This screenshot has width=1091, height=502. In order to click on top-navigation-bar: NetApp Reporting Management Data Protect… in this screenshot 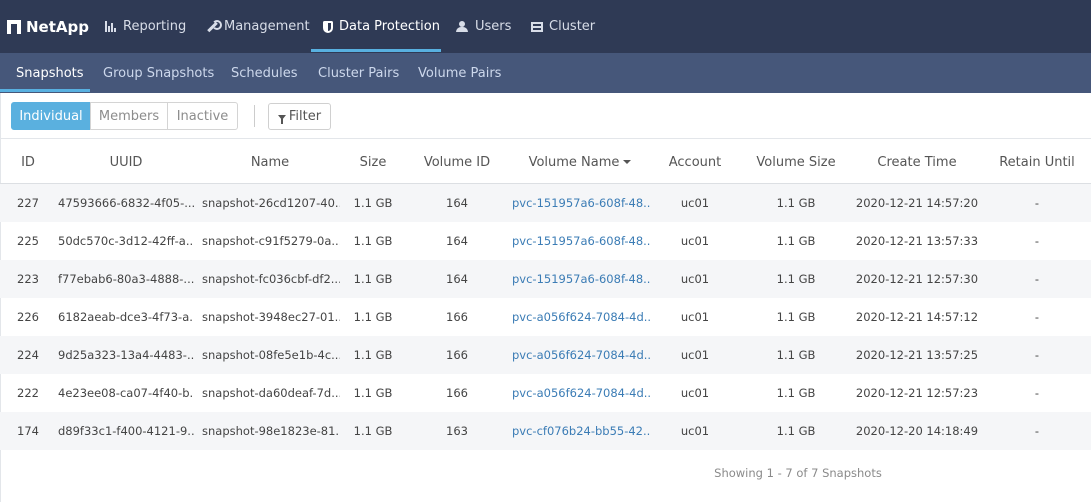, I will do `click(545, 26)`.